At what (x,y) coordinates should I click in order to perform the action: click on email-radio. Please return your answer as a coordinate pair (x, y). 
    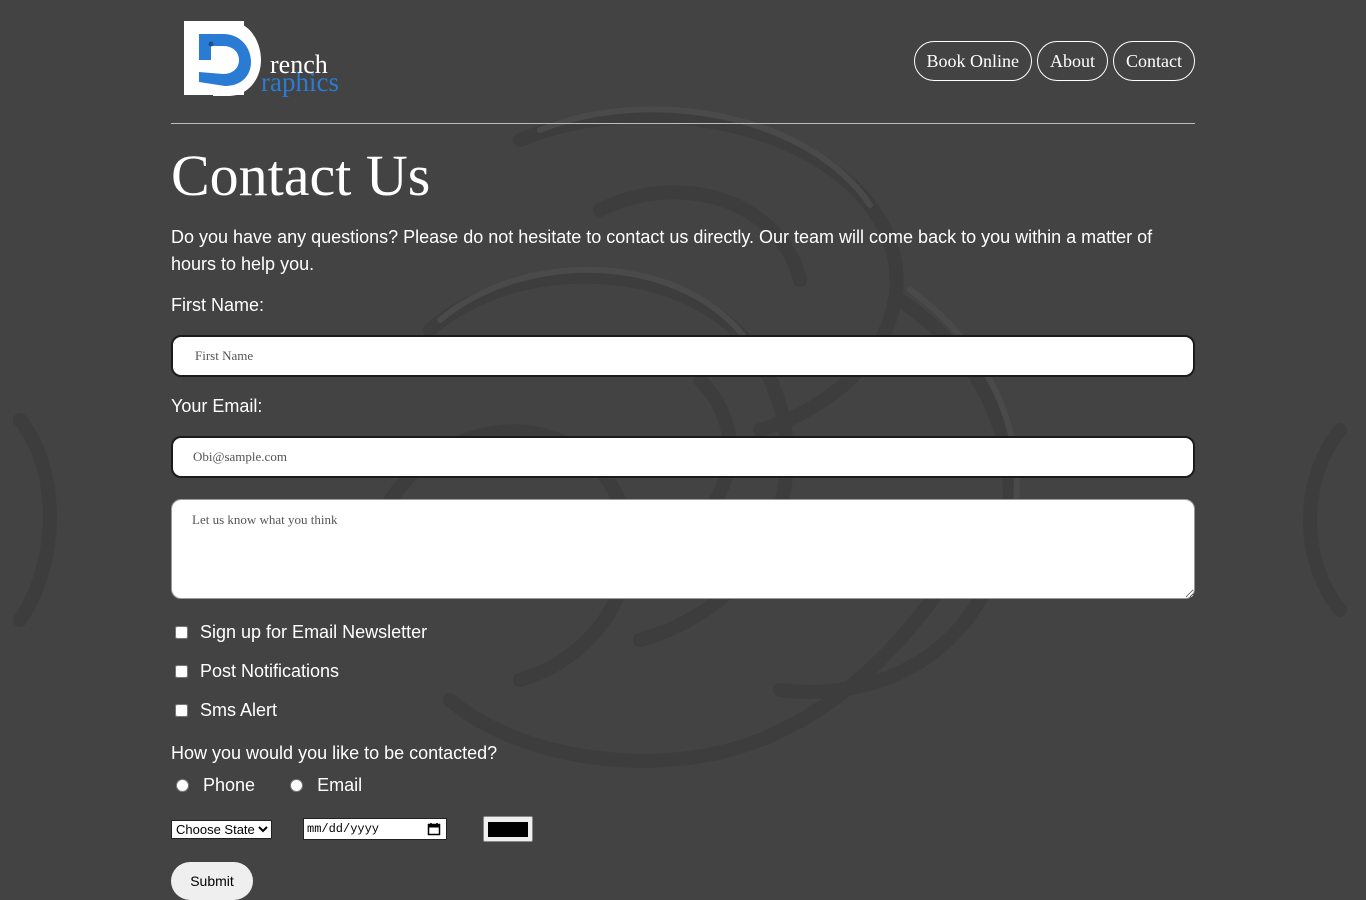
    Looking at the image, I should click on (297, 785).